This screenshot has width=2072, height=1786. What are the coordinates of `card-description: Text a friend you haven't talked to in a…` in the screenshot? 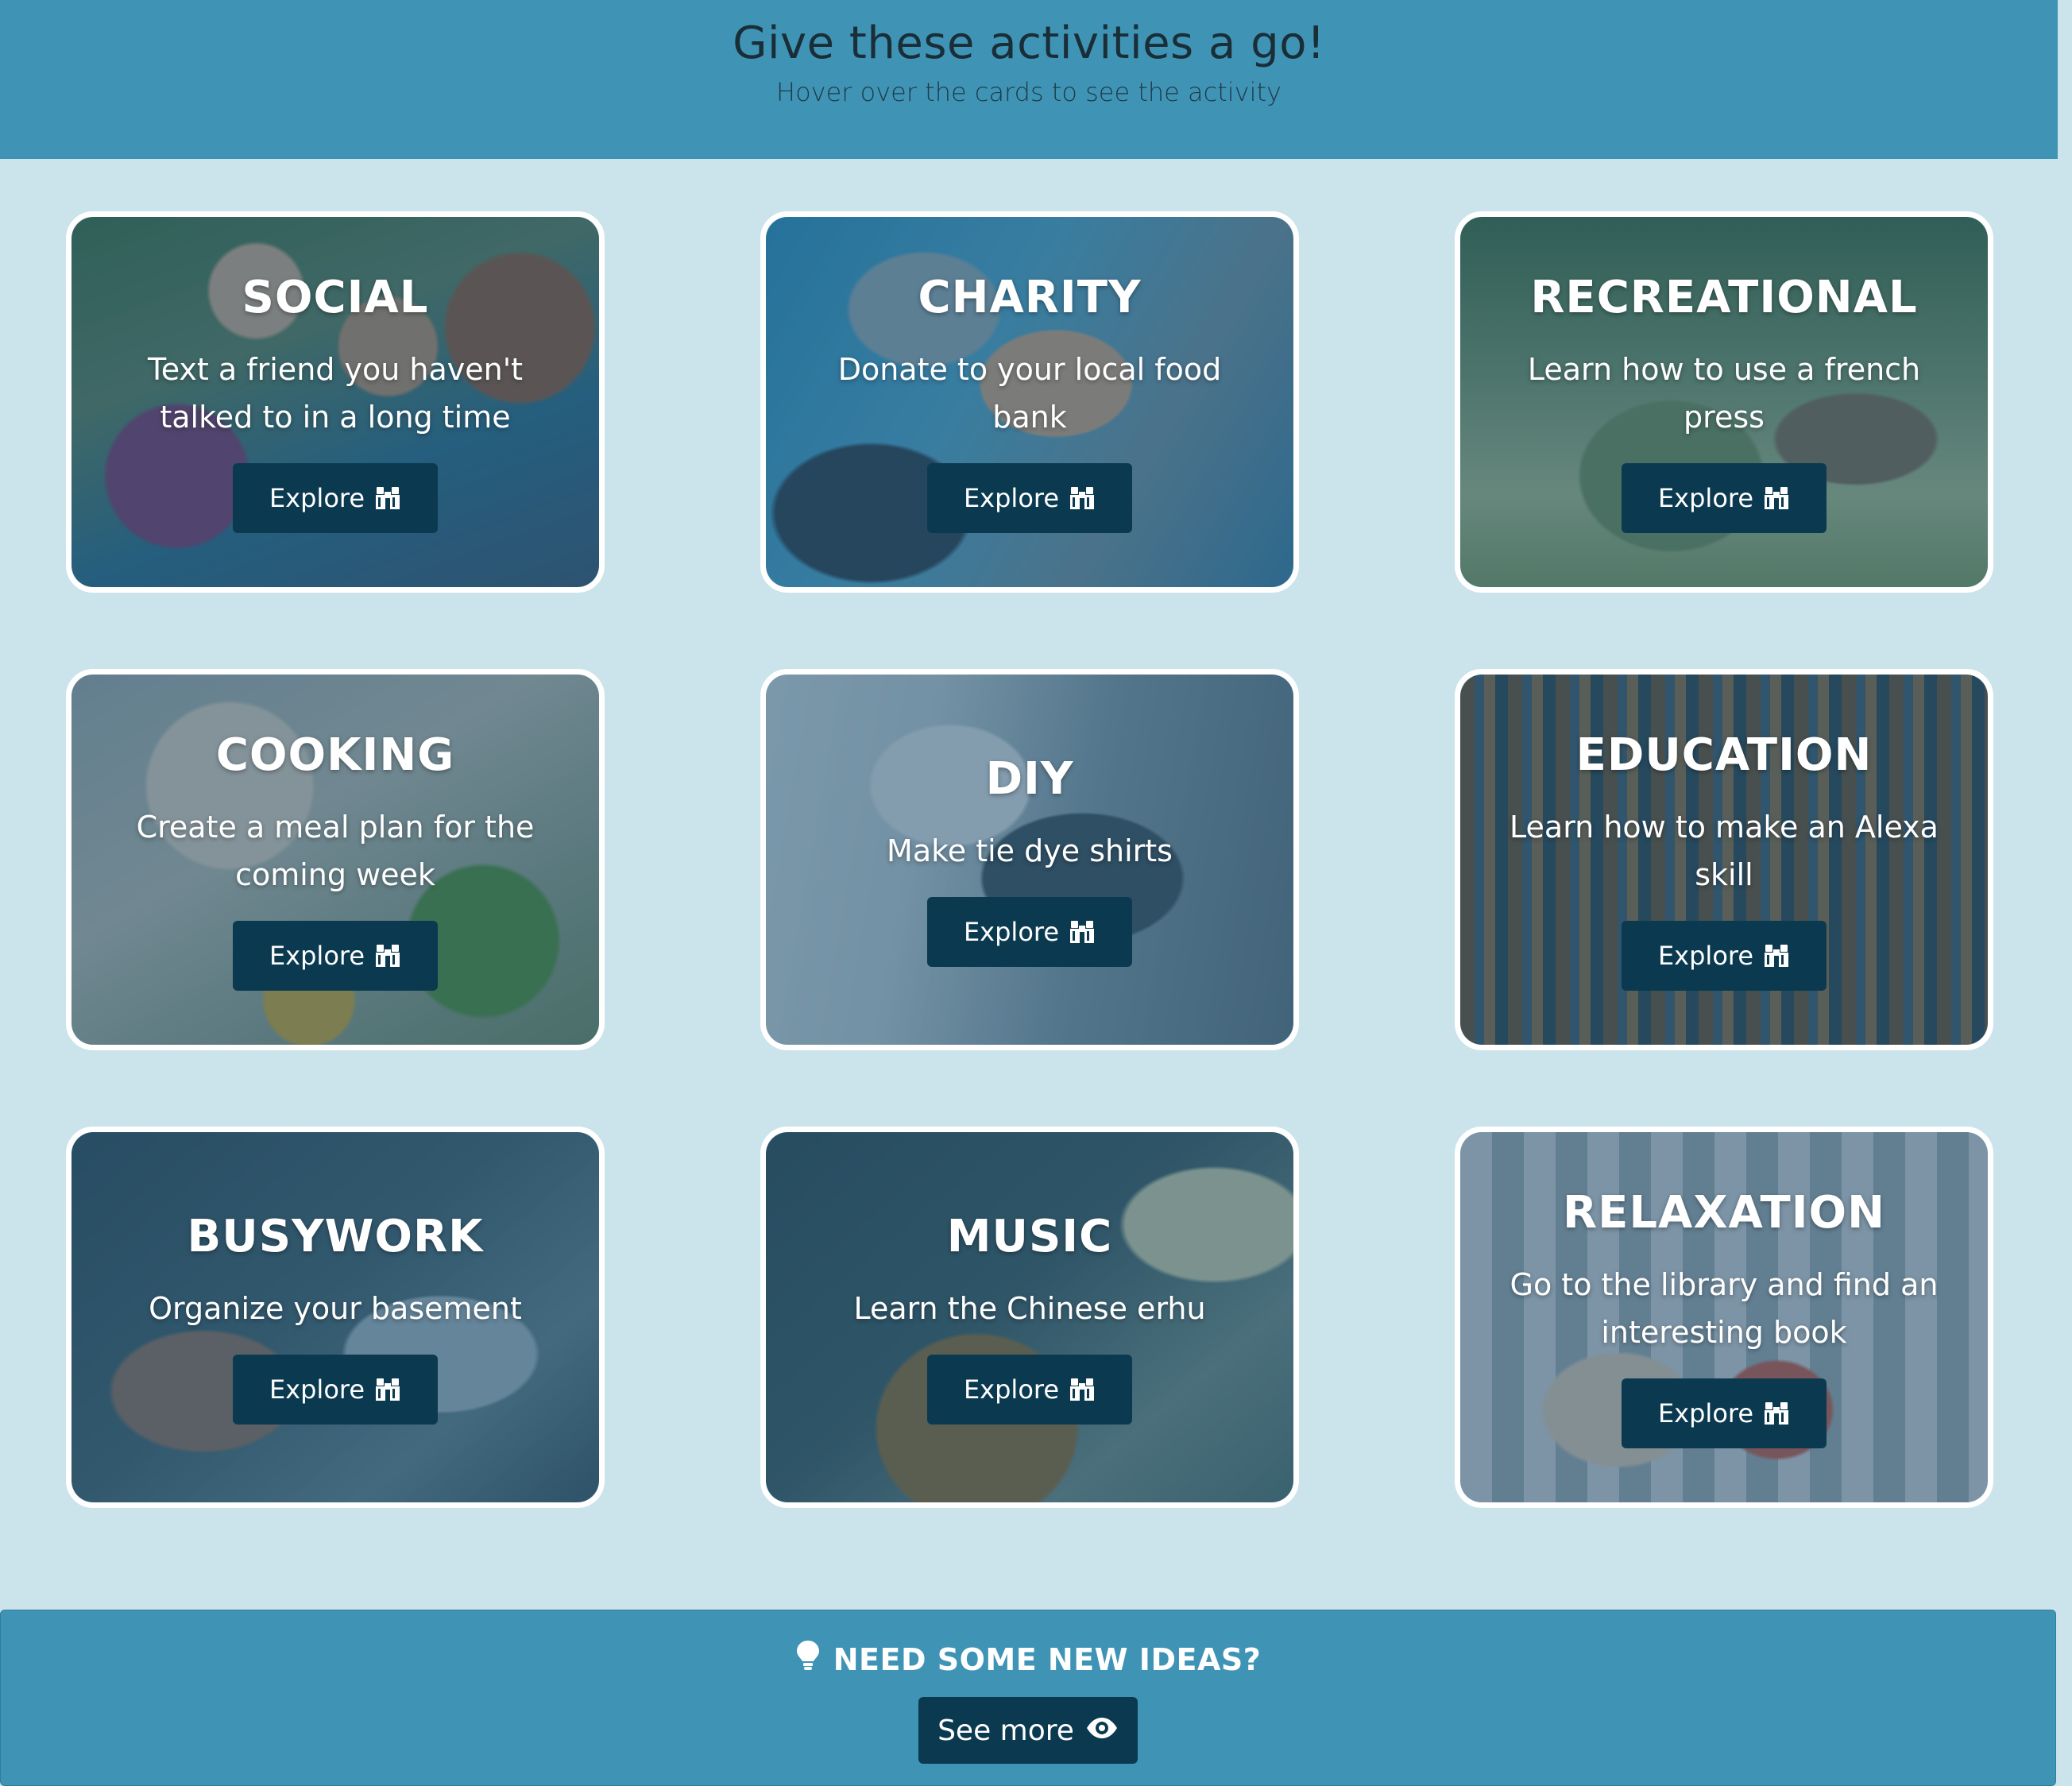 It's located at (335, 393).